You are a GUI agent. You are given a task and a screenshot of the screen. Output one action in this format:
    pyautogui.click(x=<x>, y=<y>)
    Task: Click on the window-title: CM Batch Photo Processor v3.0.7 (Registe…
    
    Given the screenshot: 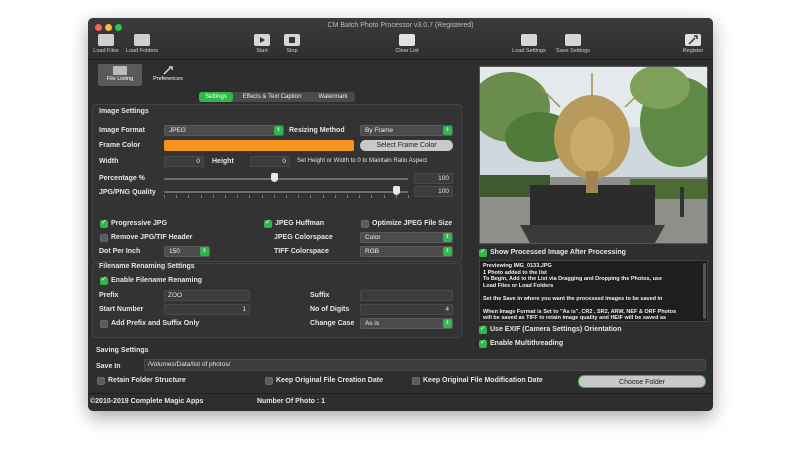 What is the action you would take?
    pyautogui.click(x=400, y=25)
    